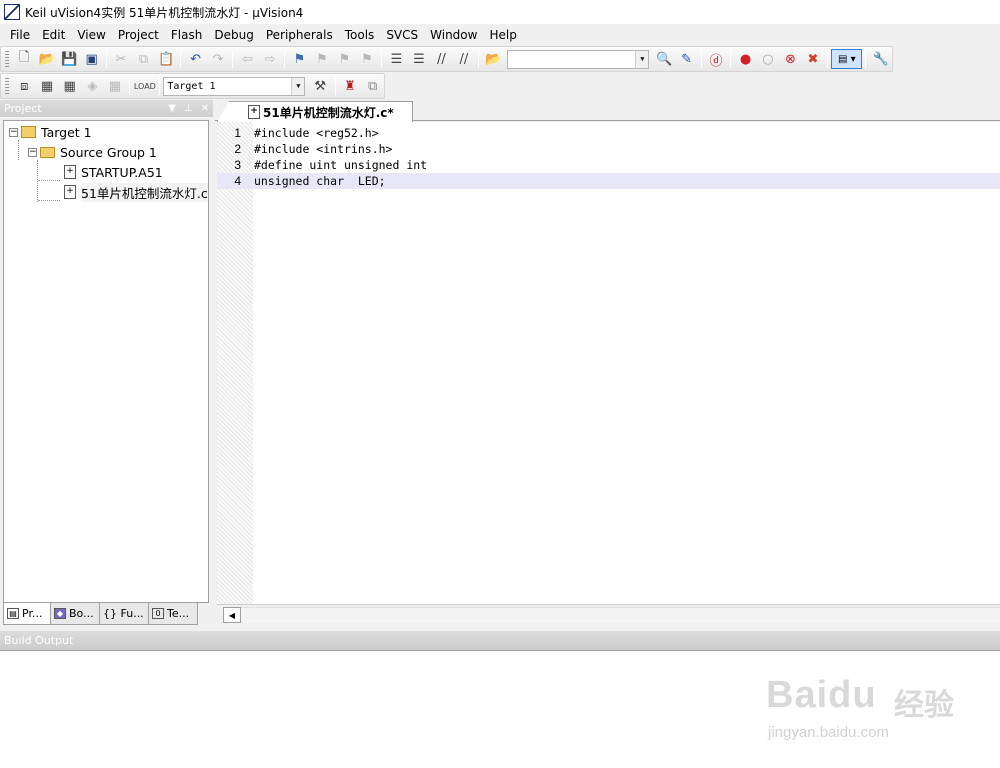  What do you see at coordinates (620, 615) in the screenshot?
I see `scrollbar-track` at bounding box center [620, 615].